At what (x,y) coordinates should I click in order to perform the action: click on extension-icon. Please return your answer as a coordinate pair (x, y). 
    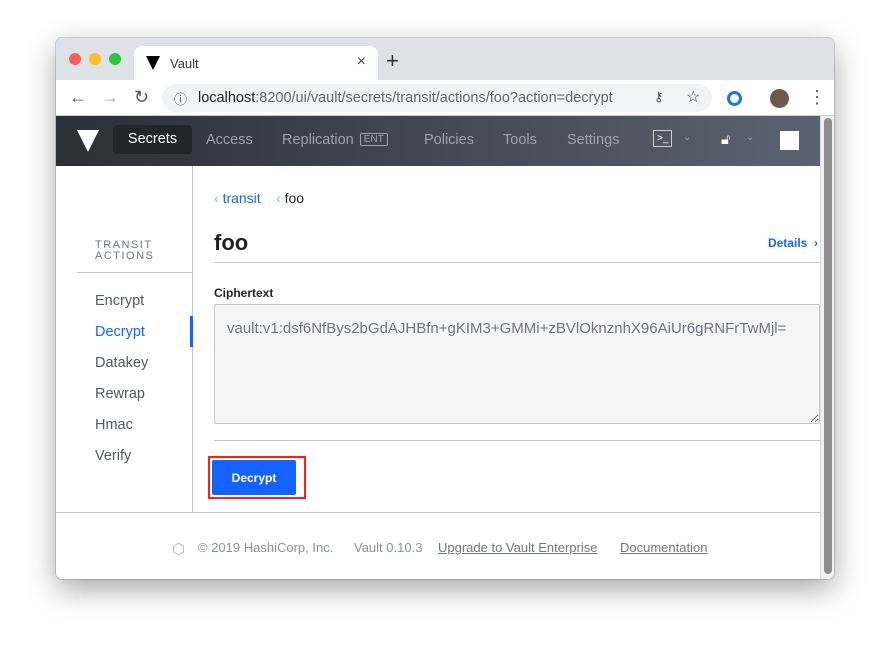
    Looking at the image, I should click on (734, 98).